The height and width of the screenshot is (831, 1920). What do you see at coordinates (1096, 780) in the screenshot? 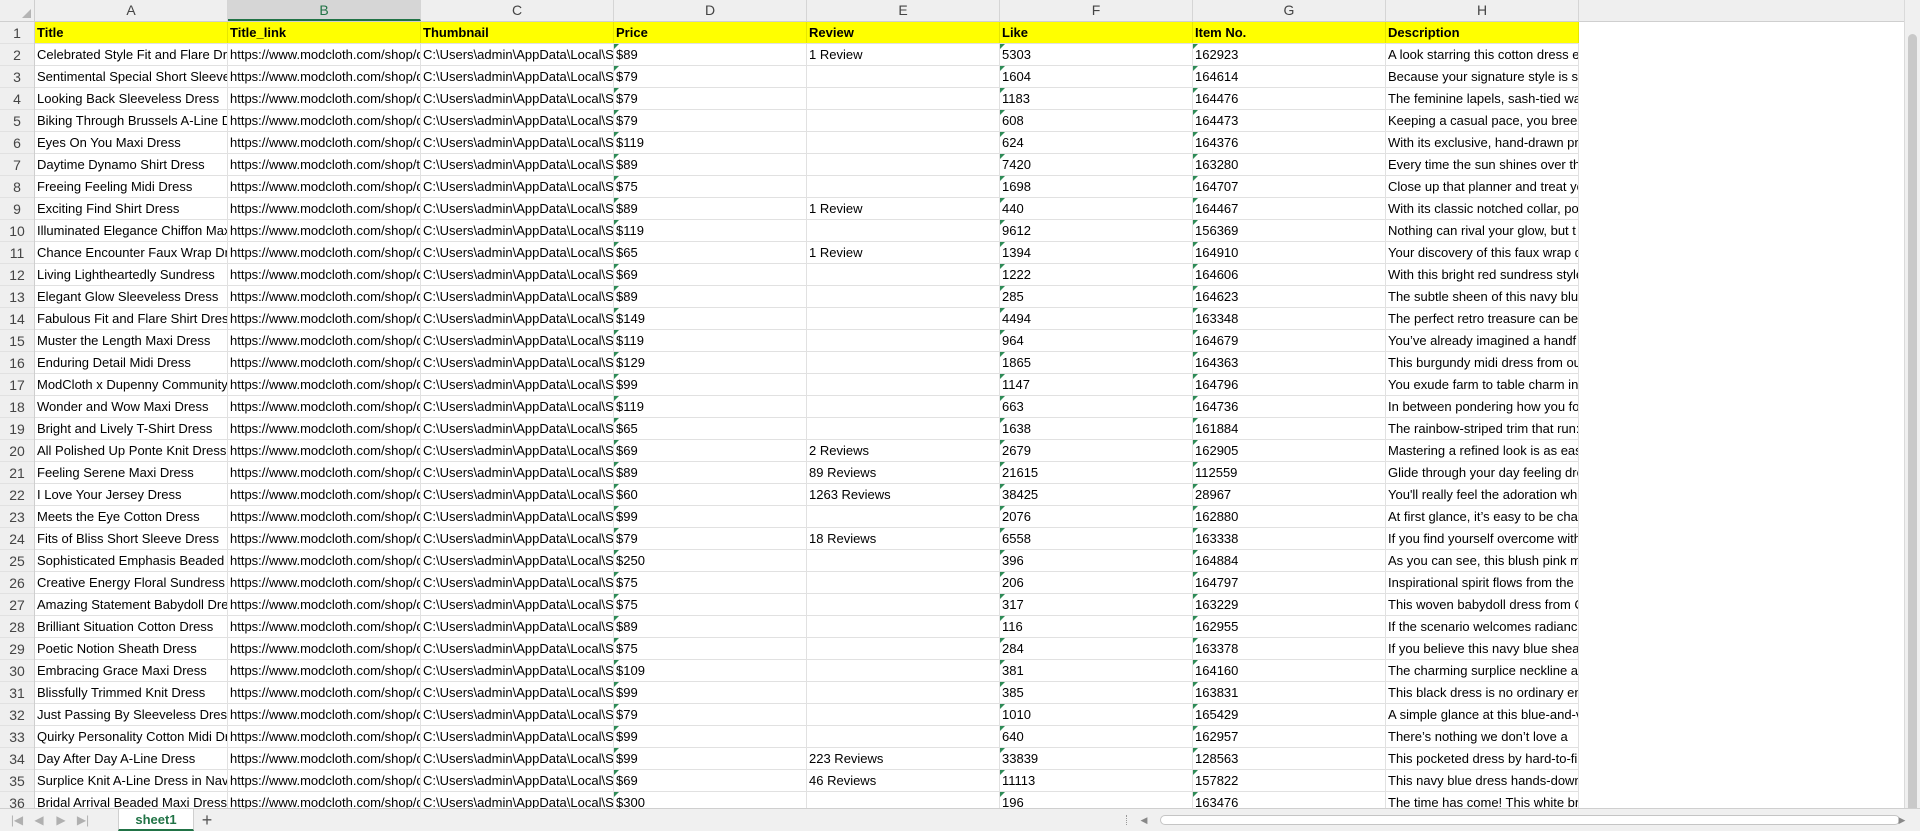
I see `cell-f: 11113` at bounding box center [1096, 780].